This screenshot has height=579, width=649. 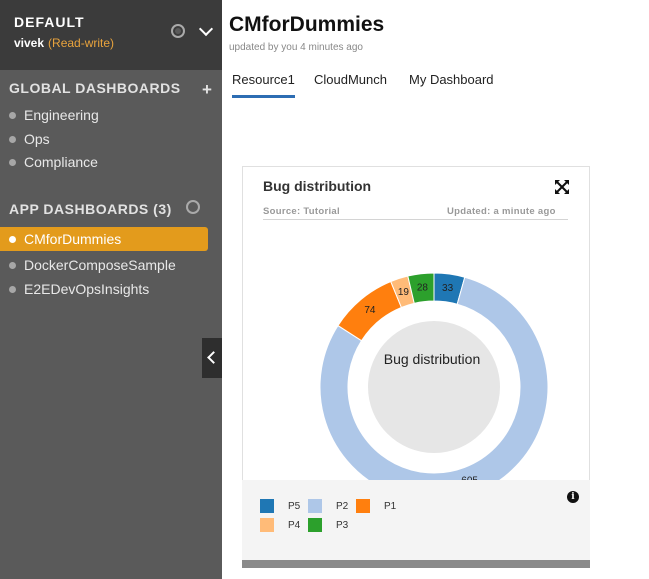 I want to click on active-tab-indicator, so click(x=263, y=96).